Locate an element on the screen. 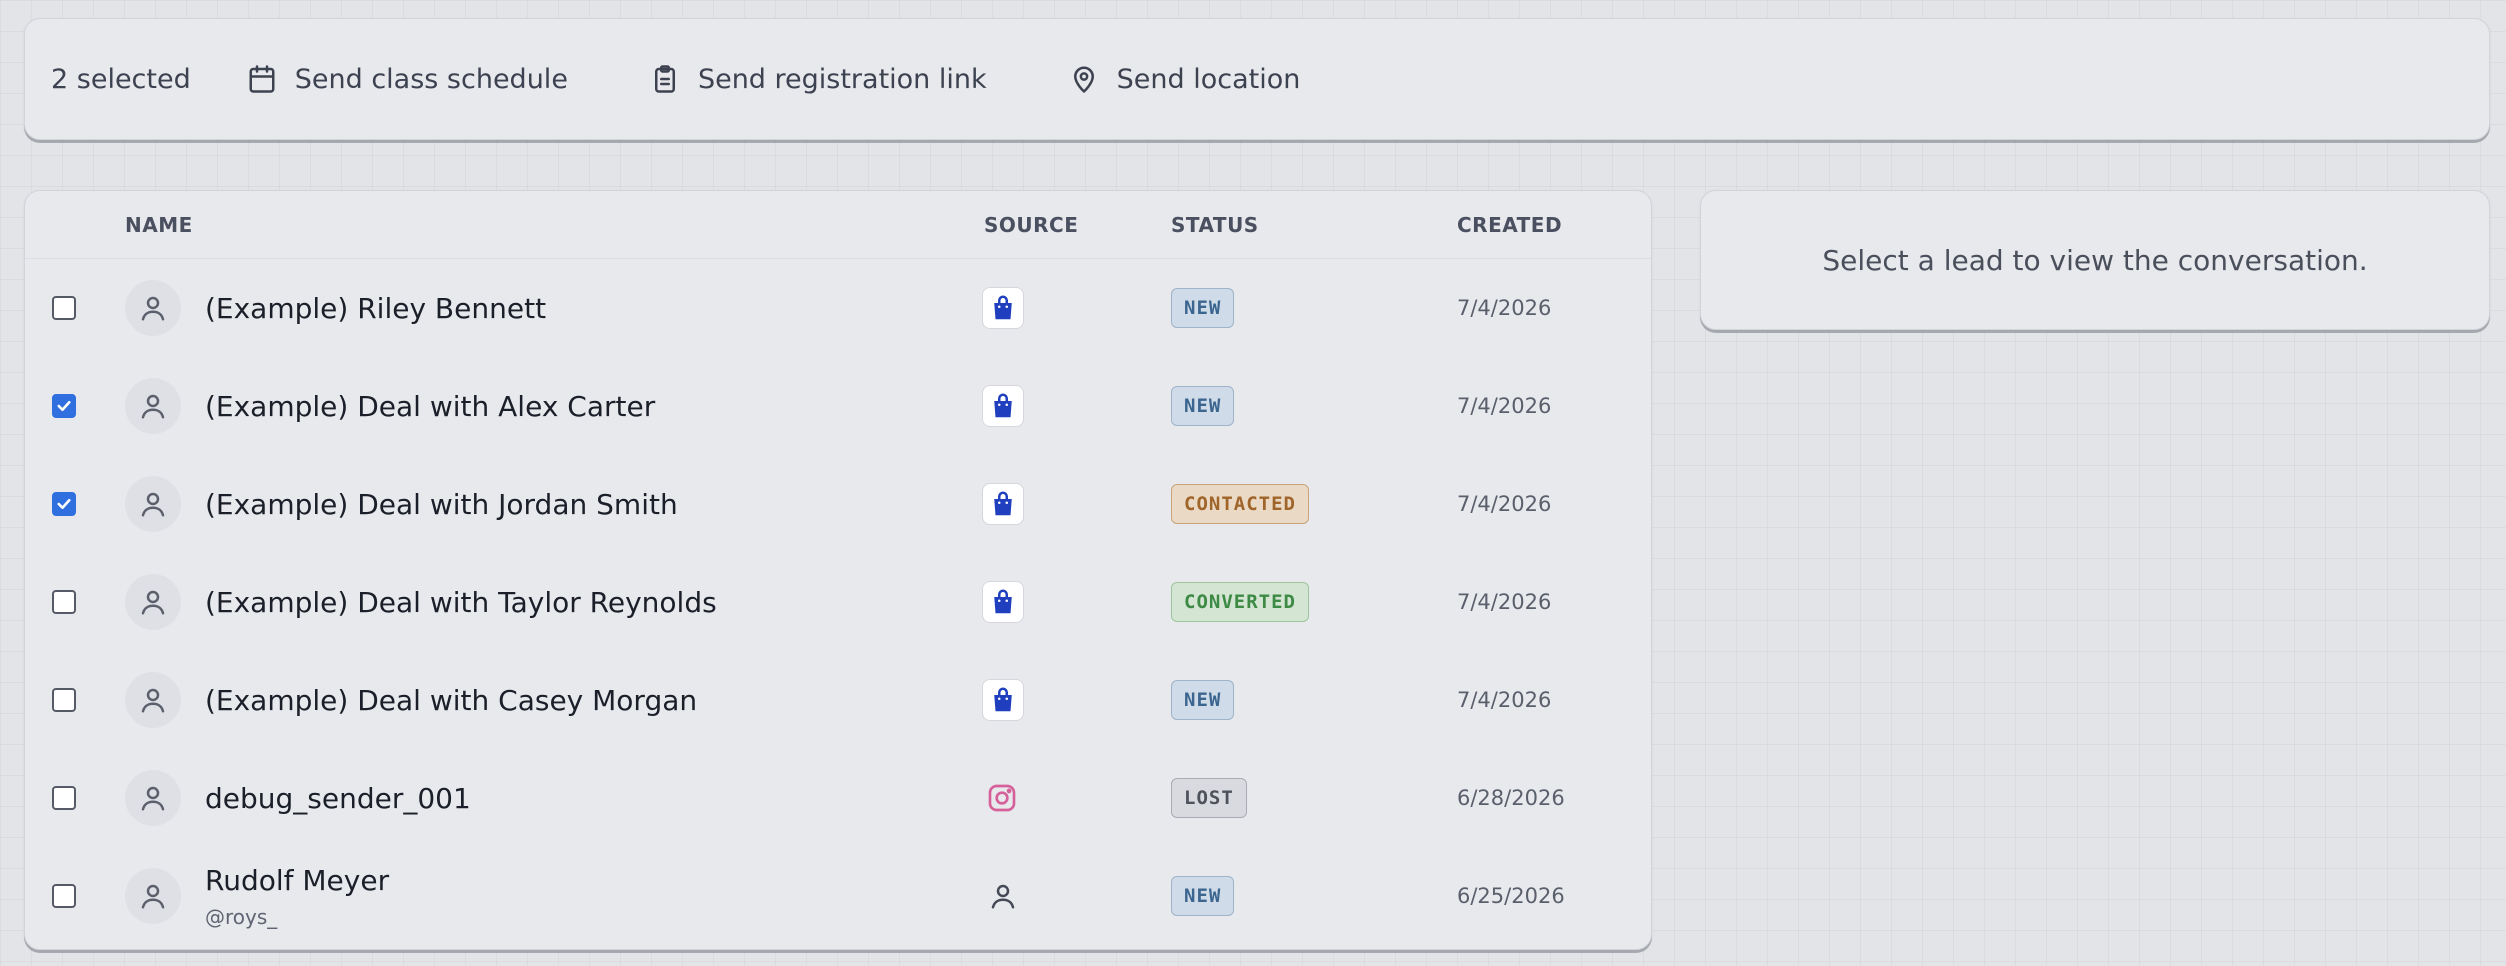 Image resolution: width=2506 pixels, height=966 pixels. created-date: 6/25/2026 is located at coordinates (1511, 896).